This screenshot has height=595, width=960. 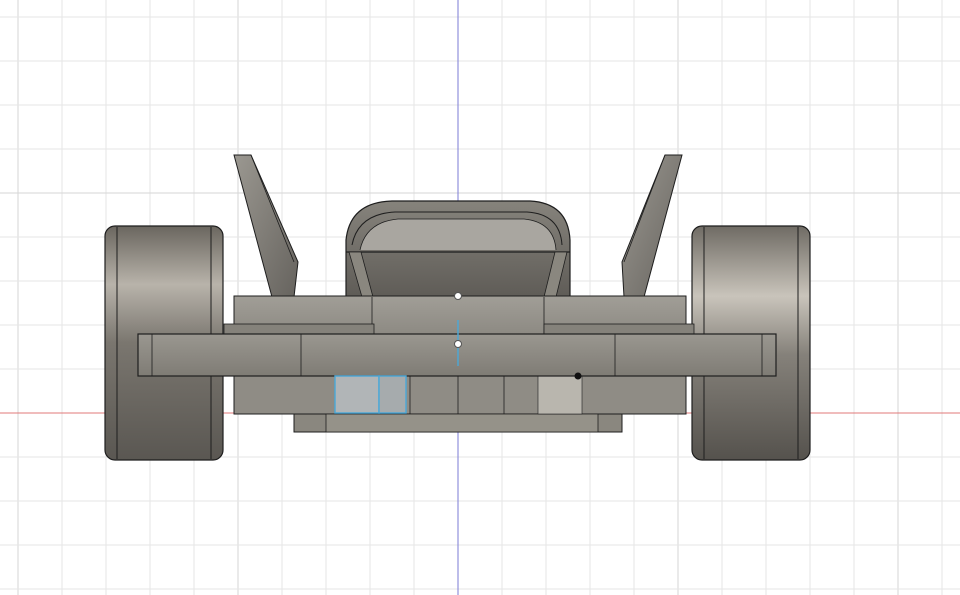 I want to click on canopy, so click(x=458, y=249).